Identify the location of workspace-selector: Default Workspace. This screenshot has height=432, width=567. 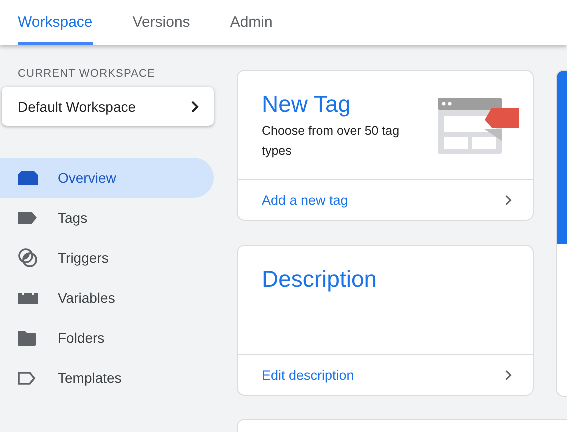
(108, 106).